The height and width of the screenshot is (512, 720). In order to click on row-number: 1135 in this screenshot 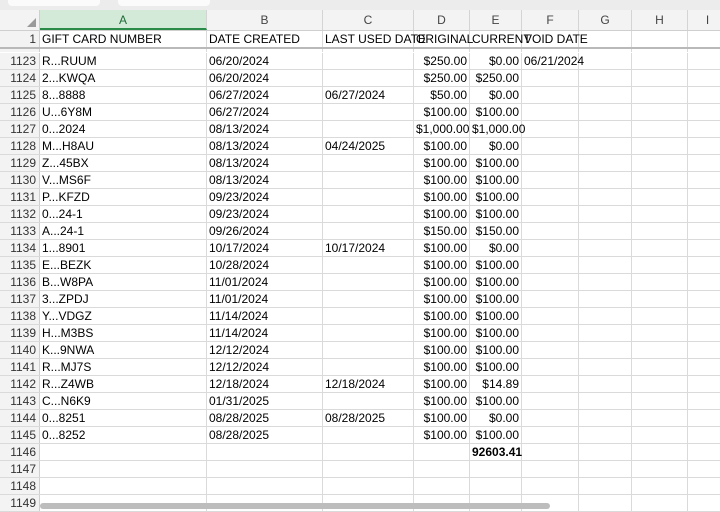, I will do `click(20, 265)`.